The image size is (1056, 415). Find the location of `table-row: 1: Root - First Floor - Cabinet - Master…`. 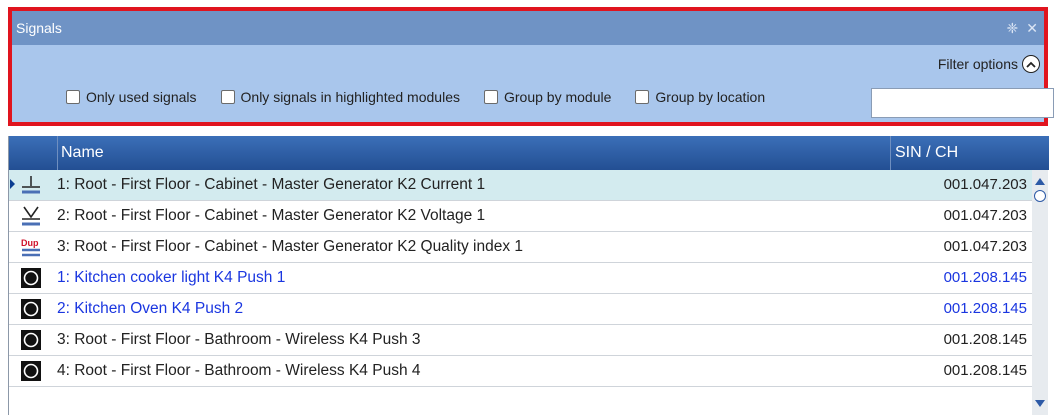

table-row: 1: Root - First Floor - Cabinet - Master… is located at coordinates (521, 185).